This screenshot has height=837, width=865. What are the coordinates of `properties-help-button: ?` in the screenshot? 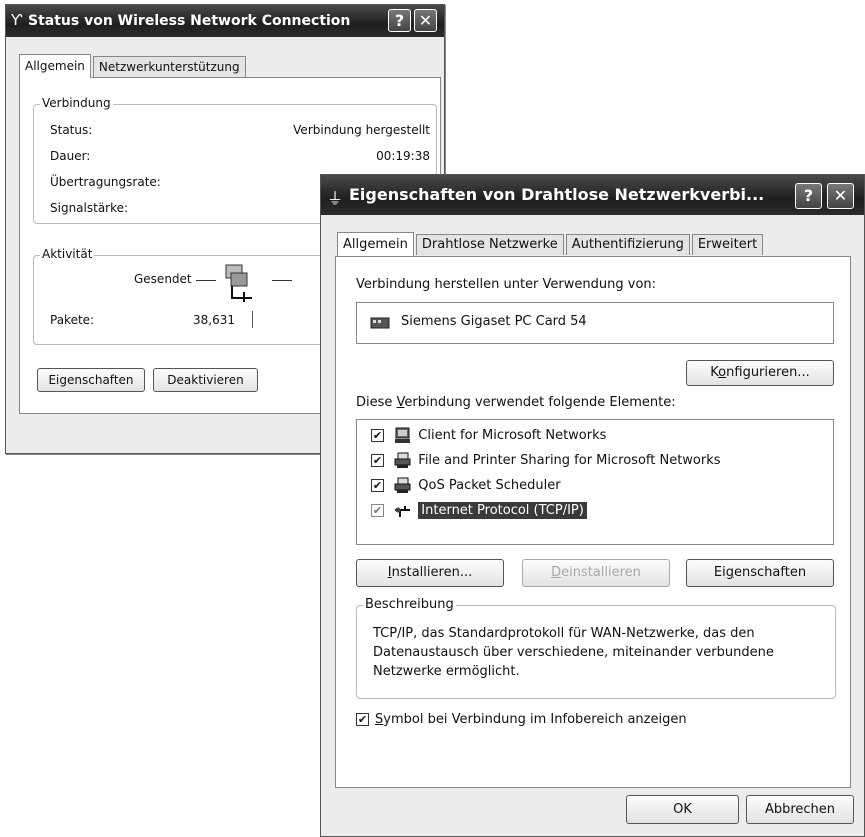 It's located at (808, 196).